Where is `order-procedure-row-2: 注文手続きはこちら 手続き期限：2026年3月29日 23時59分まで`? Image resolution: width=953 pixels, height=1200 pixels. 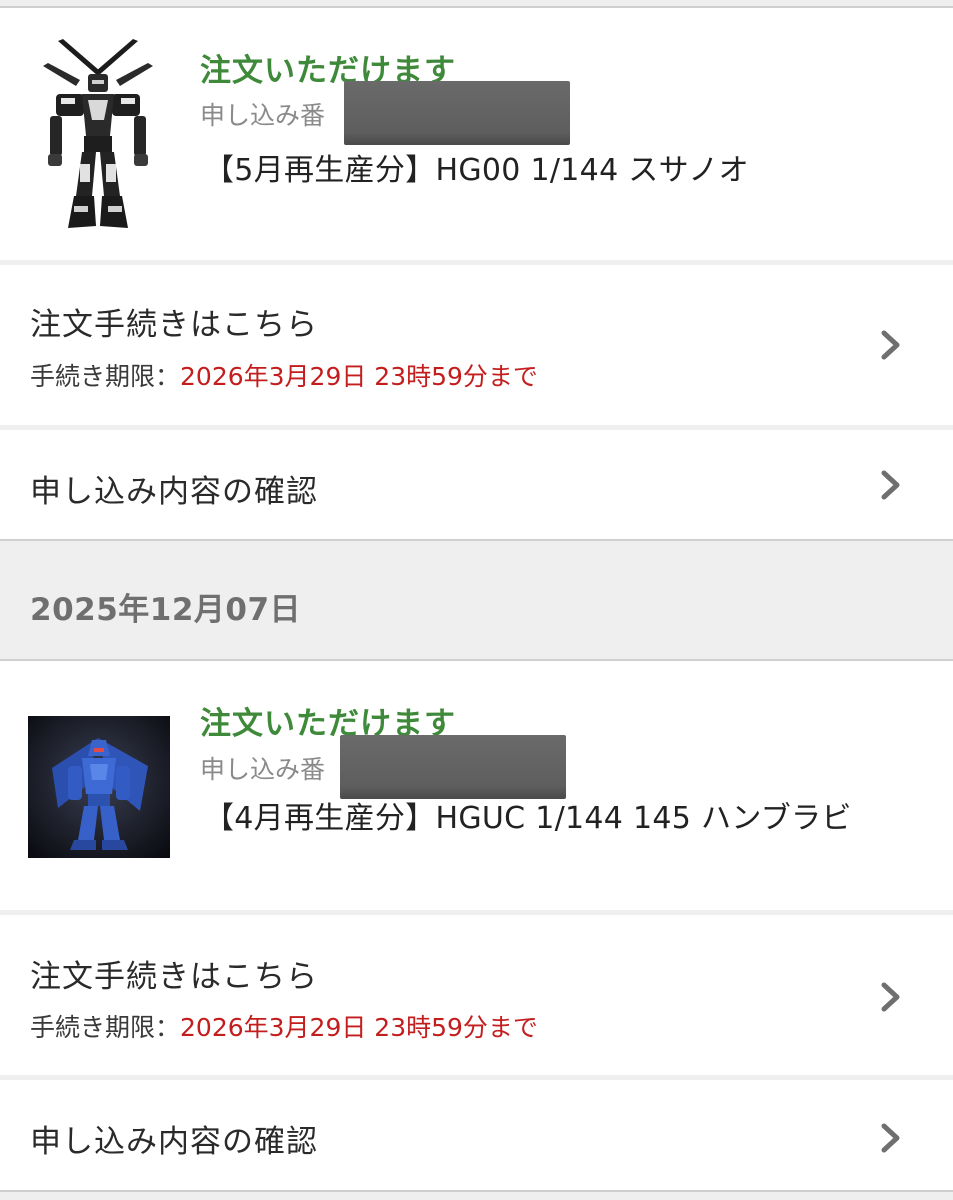
order-procedure-row-2: 注文手続きはこちら 手続き期限：2026年3月29日 23時59分まで is located at coordinates (476, 995).